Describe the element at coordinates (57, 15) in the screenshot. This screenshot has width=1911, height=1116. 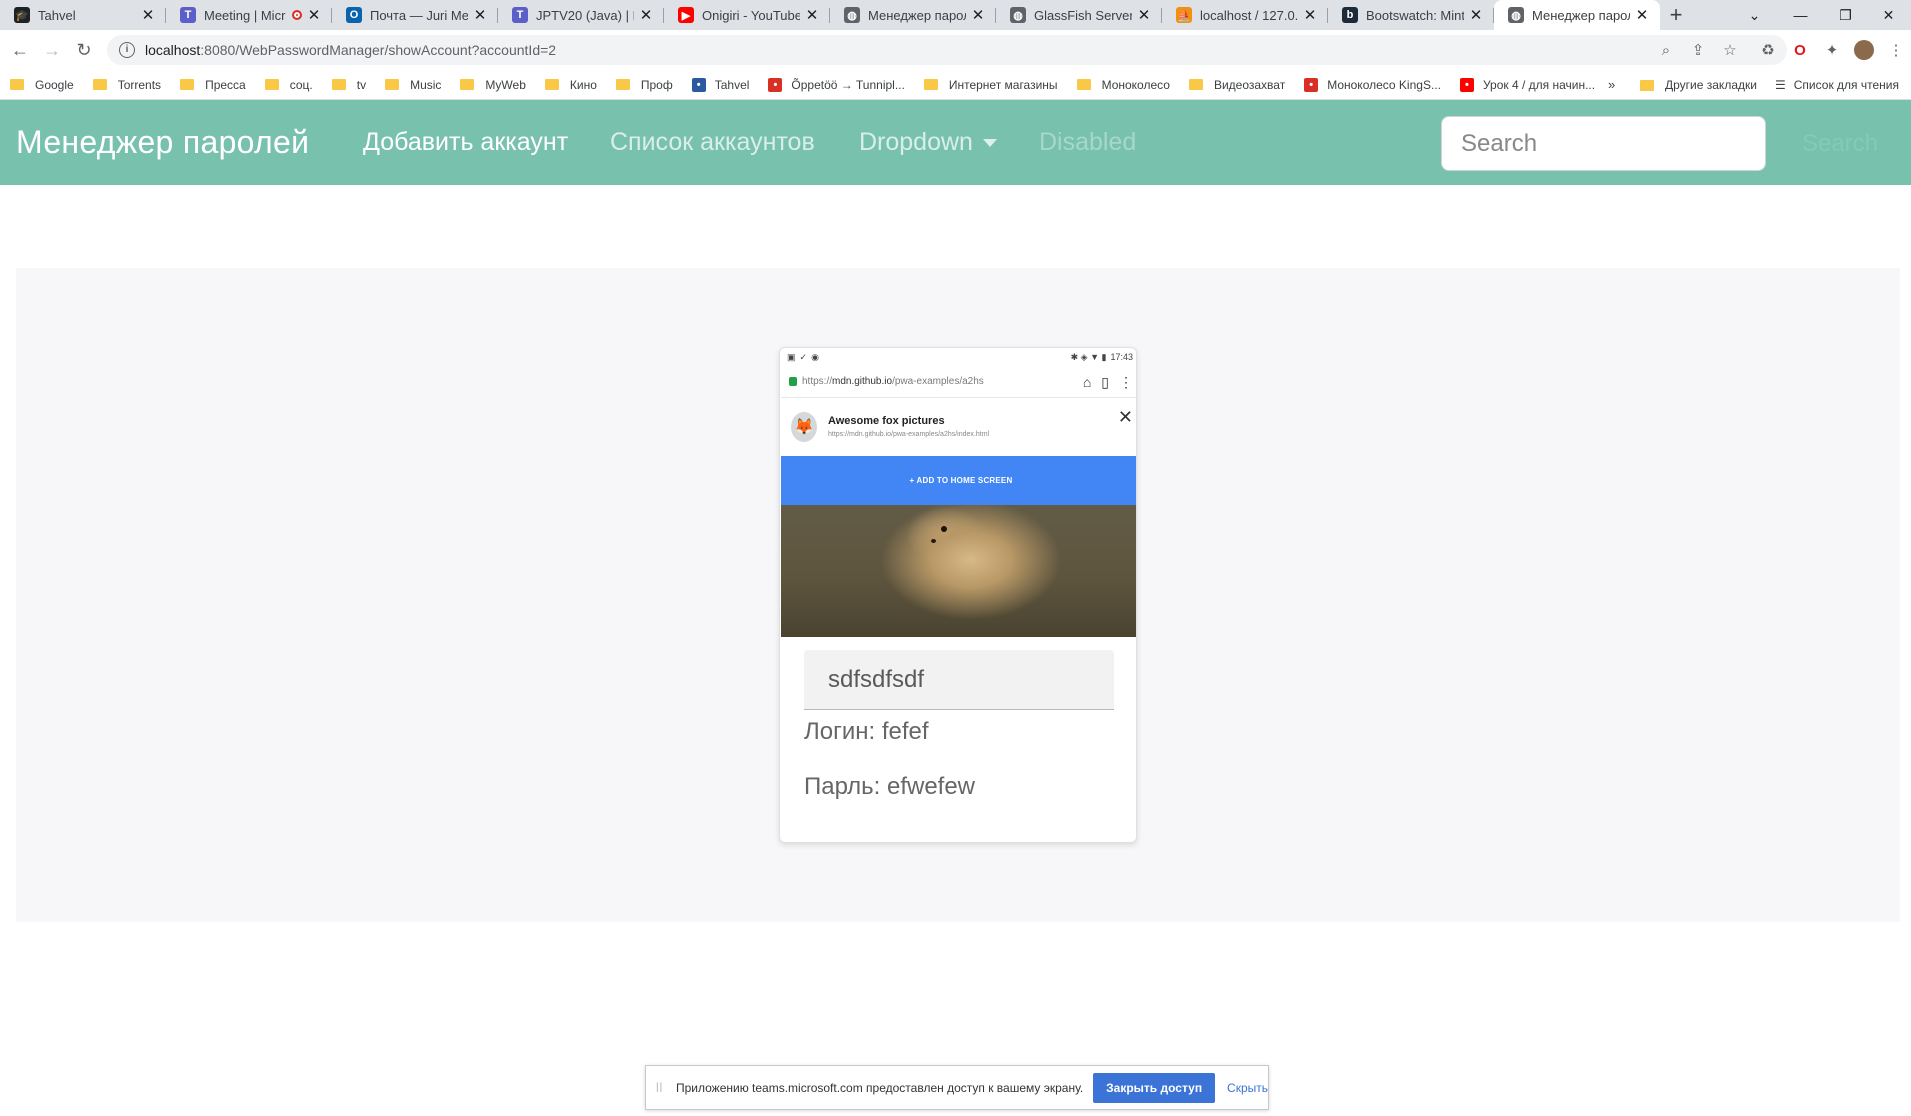
I see `tab-title: Tahvel` at that location.